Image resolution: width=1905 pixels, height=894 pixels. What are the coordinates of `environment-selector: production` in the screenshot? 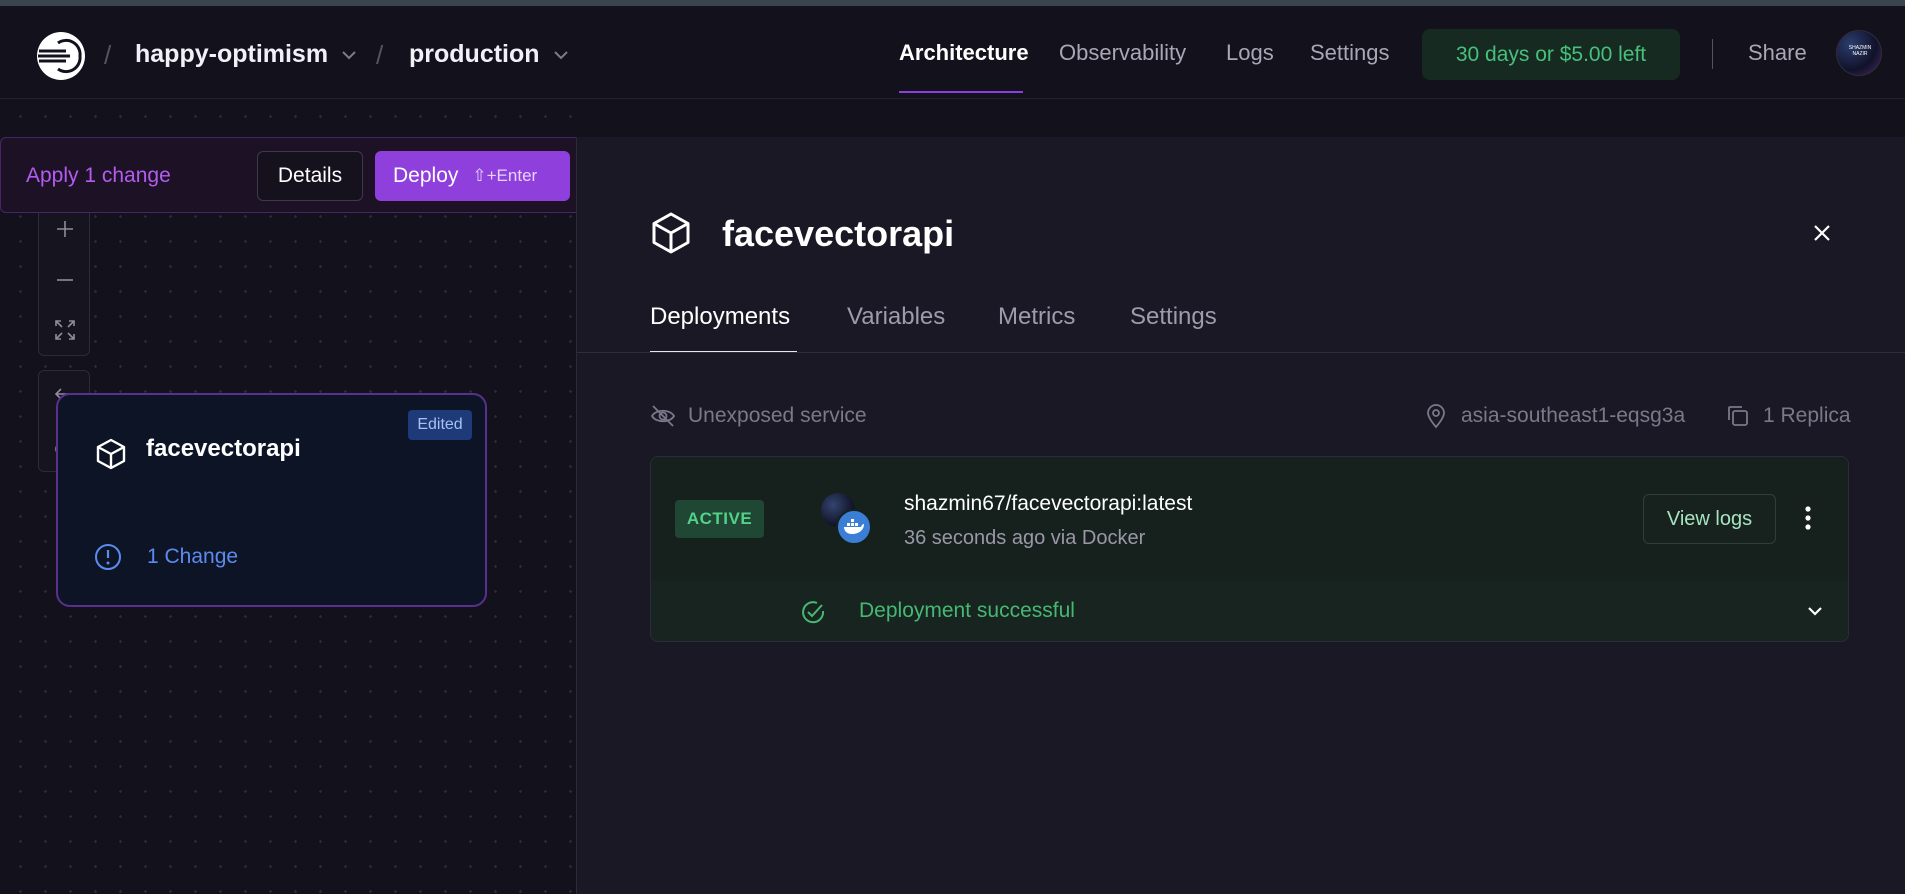 It's located at (489, 54).